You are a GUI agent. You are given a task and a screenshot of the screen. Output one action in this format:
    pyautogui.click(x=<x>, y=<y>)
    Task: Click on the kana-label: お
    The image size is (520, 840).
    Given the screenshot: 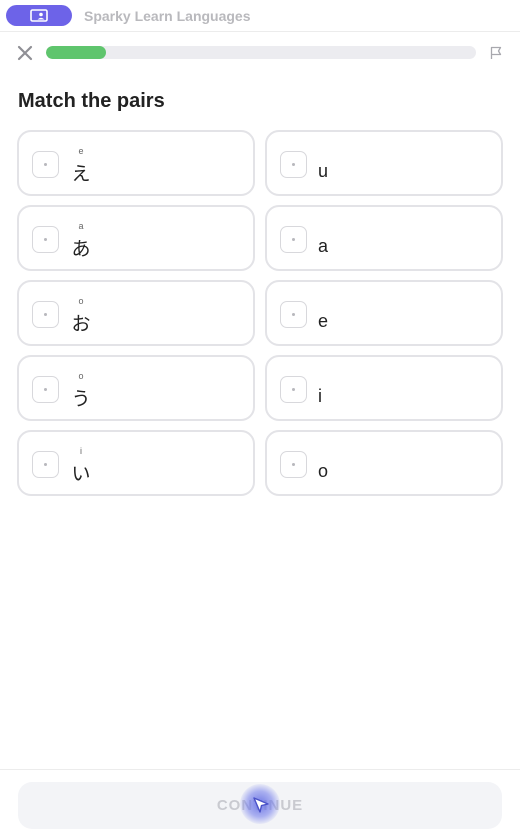 What is the action you would take?
    pyautogui.click(x=81, y=324)
    